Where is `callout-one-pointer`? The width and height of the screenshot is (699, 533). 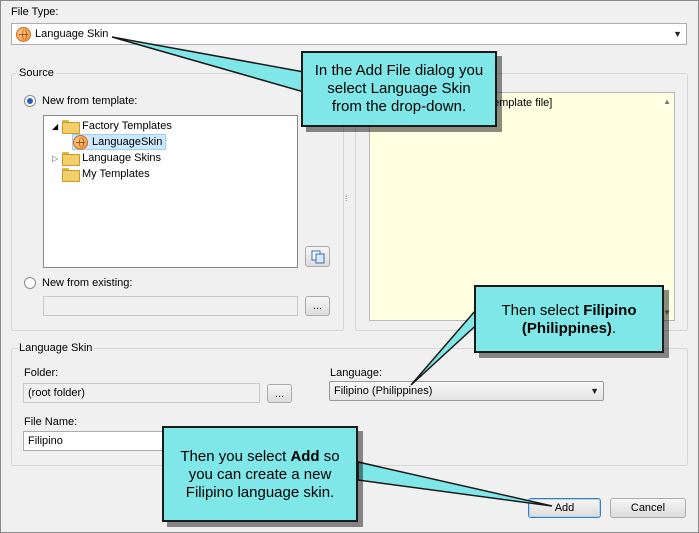 callout-one-pointer is located at coordinates (208, 64).